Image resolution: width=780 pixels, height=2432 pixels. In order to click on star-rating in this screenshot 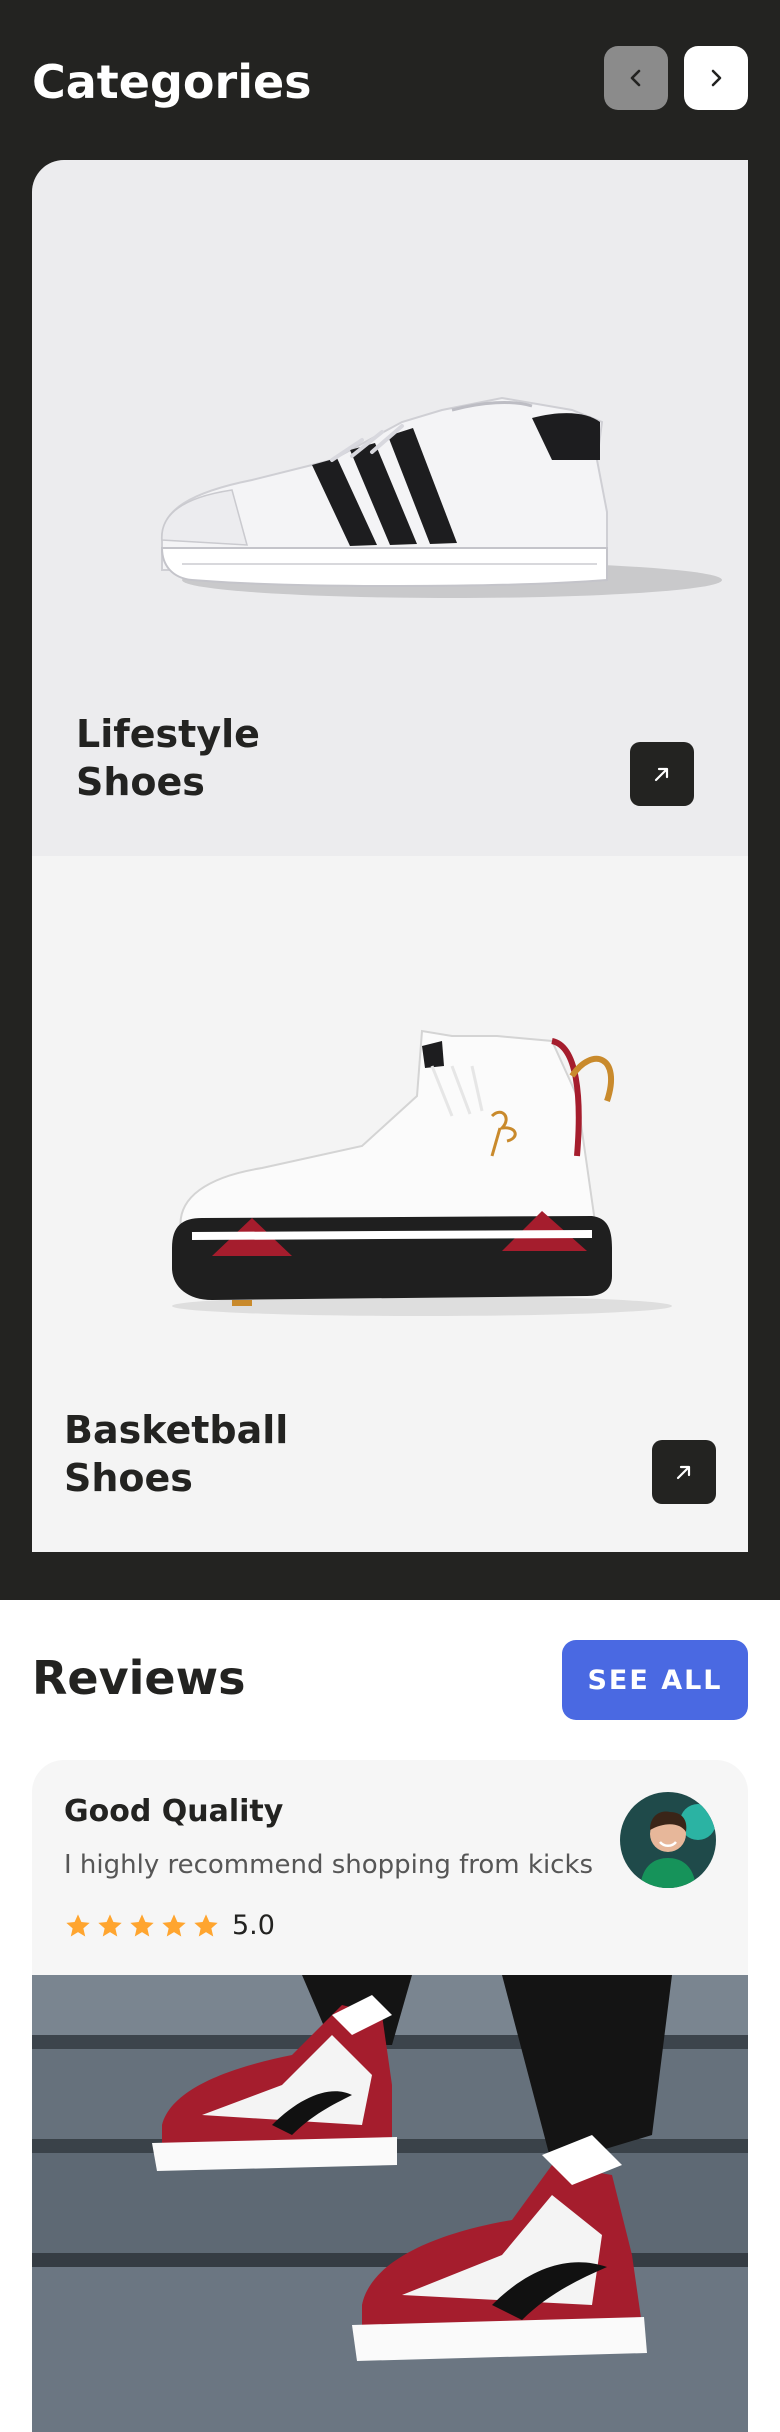, I will do `click(144, 1926)`.